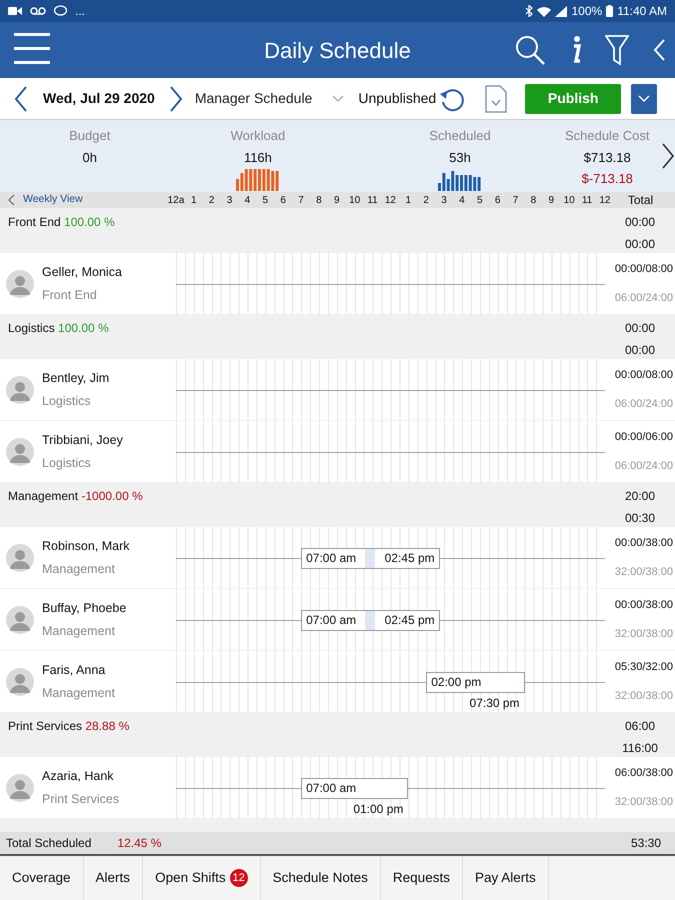 Image resolution: width=675 pixels, height=900 pixels. What do you see at coordinates (319, 201) in the screenshot?
I see `hour-label: 8` at bounding box center [319, 201].